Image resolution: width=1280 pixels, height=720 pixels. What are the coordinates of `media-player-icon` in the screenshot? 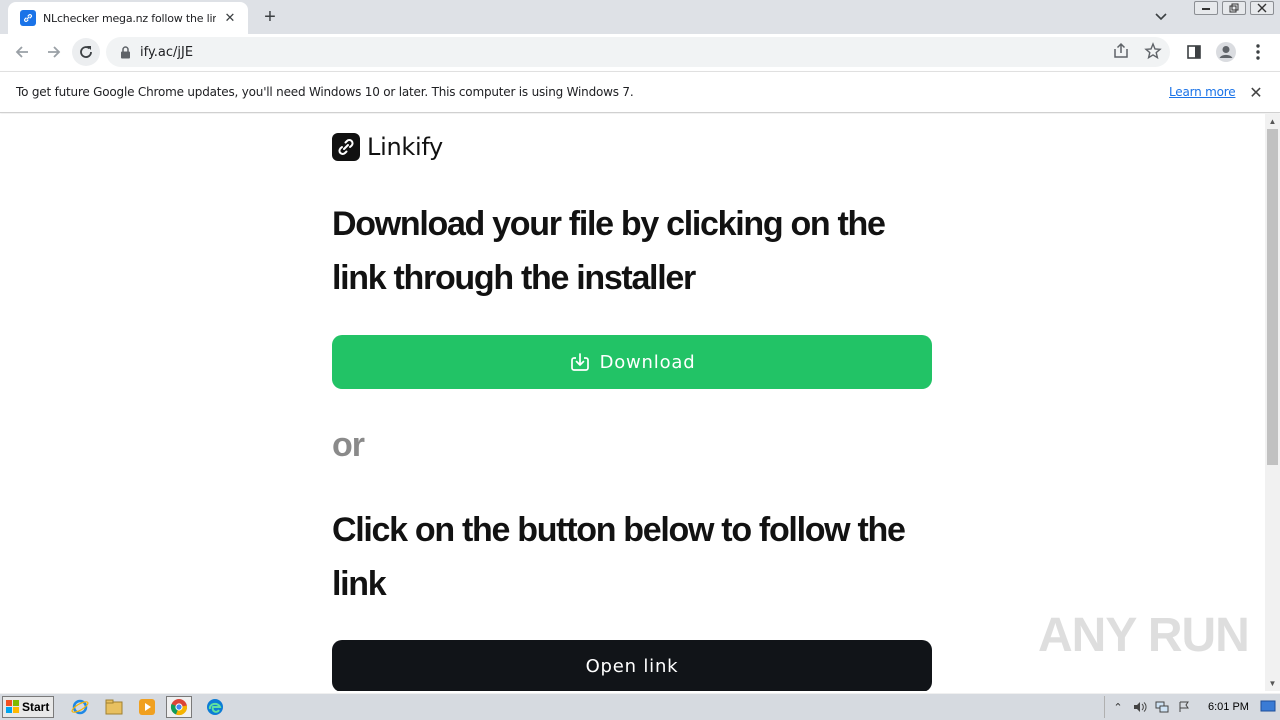 It's located at (147, 707).